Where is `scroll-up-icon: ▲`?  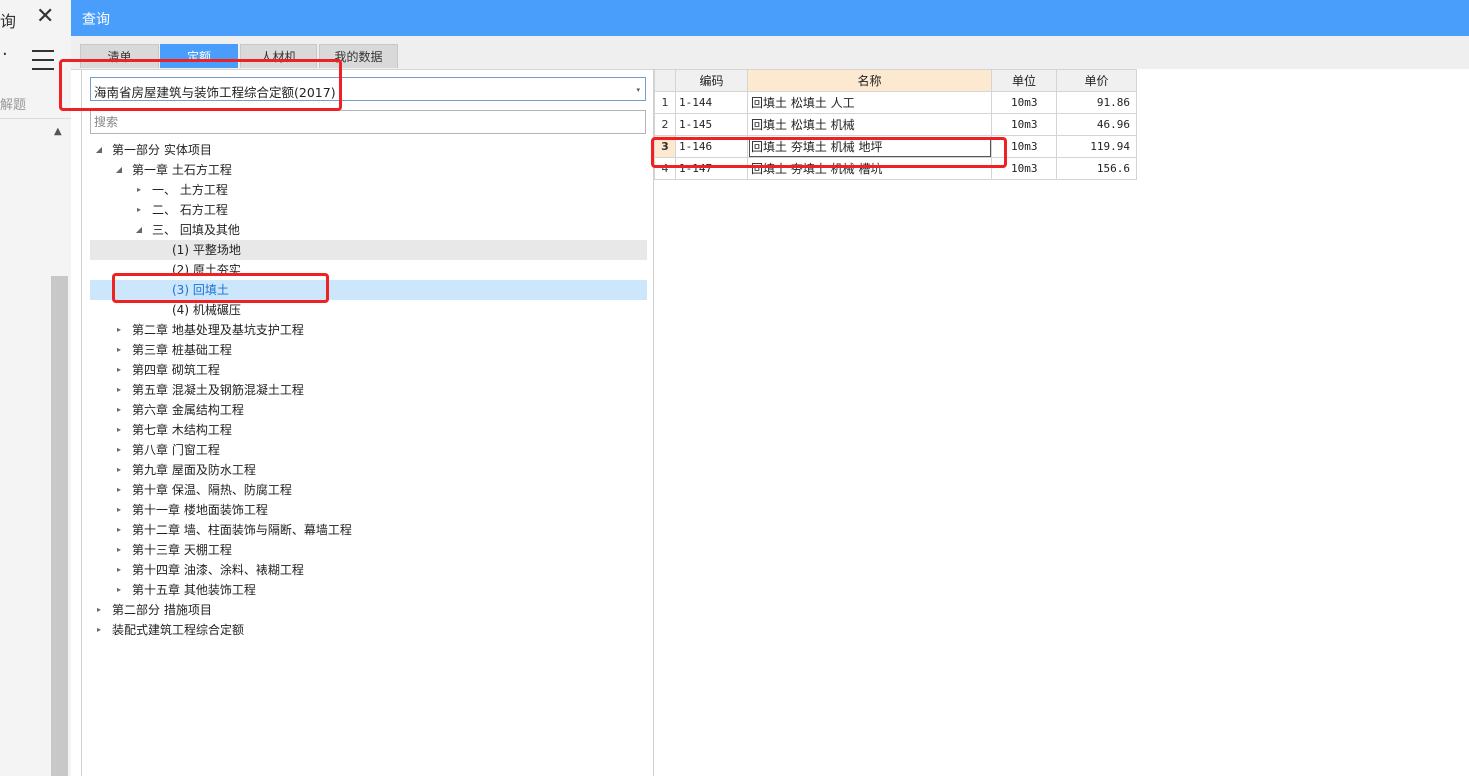 scroll-up-icon: ▲ is located at coordinates (58, 131).